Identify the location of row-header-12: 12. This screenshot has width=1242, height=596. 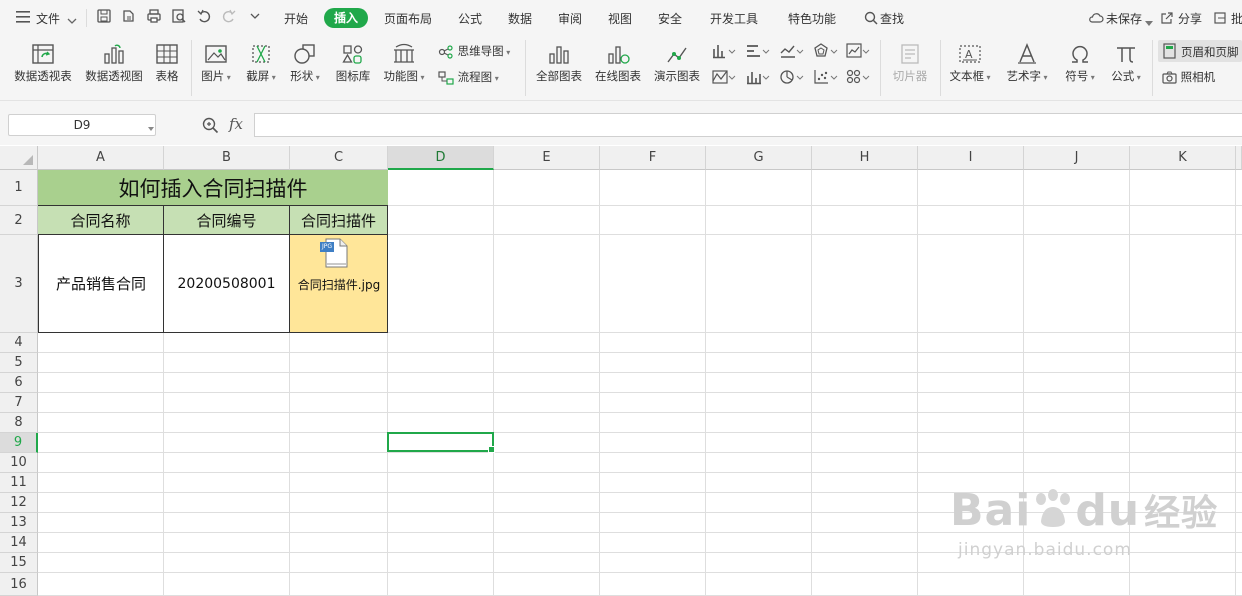
(19, 503).